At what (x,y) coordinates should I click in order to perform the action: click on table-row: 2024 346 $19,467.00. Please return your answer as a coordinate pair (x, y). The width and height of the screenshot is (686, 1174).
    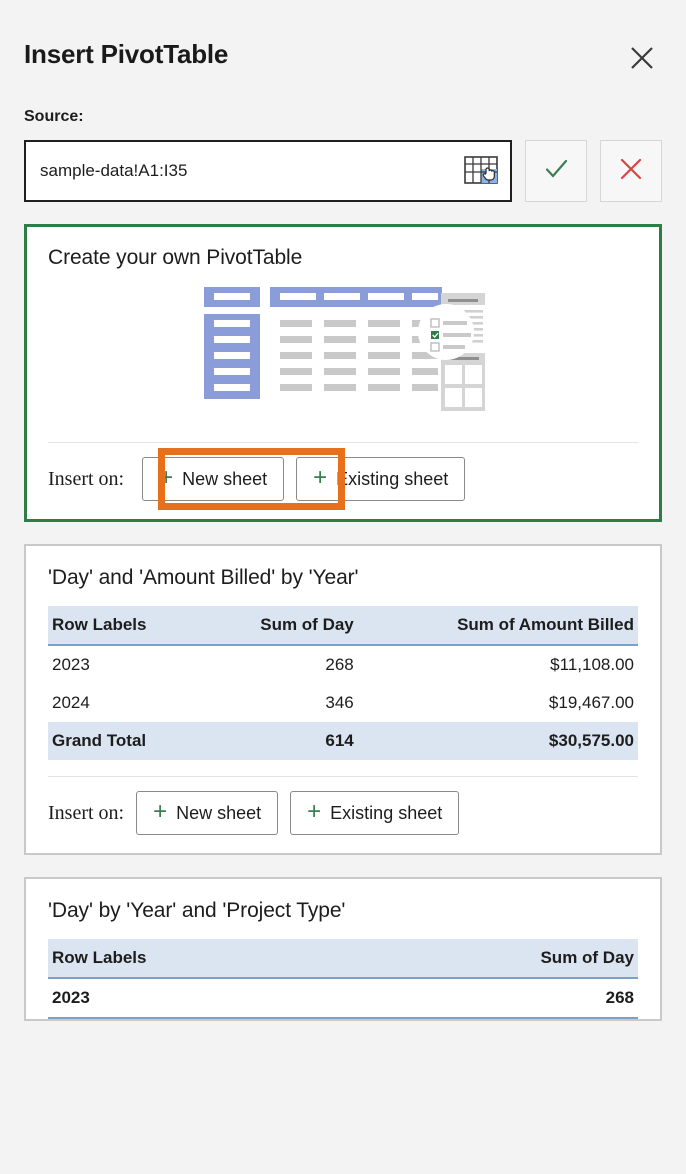
    Looking at the image, I should click on (343, 703).